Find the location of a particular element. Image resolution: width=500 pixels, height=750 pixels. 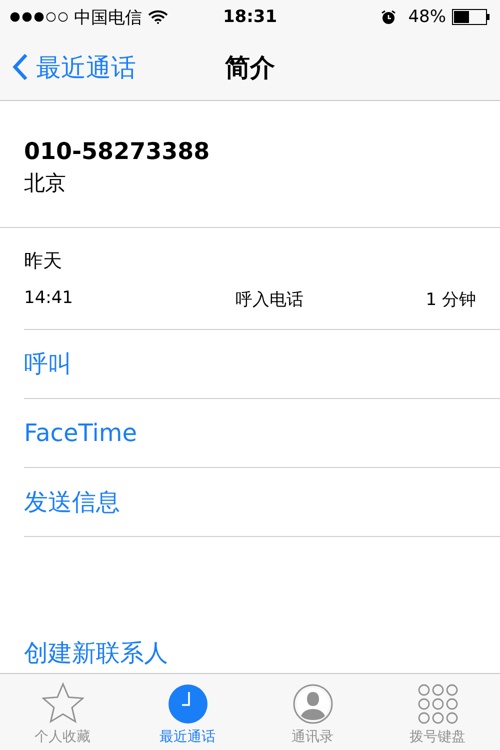

carrier-name: 中国电信 is located at coordinates (108, 17).